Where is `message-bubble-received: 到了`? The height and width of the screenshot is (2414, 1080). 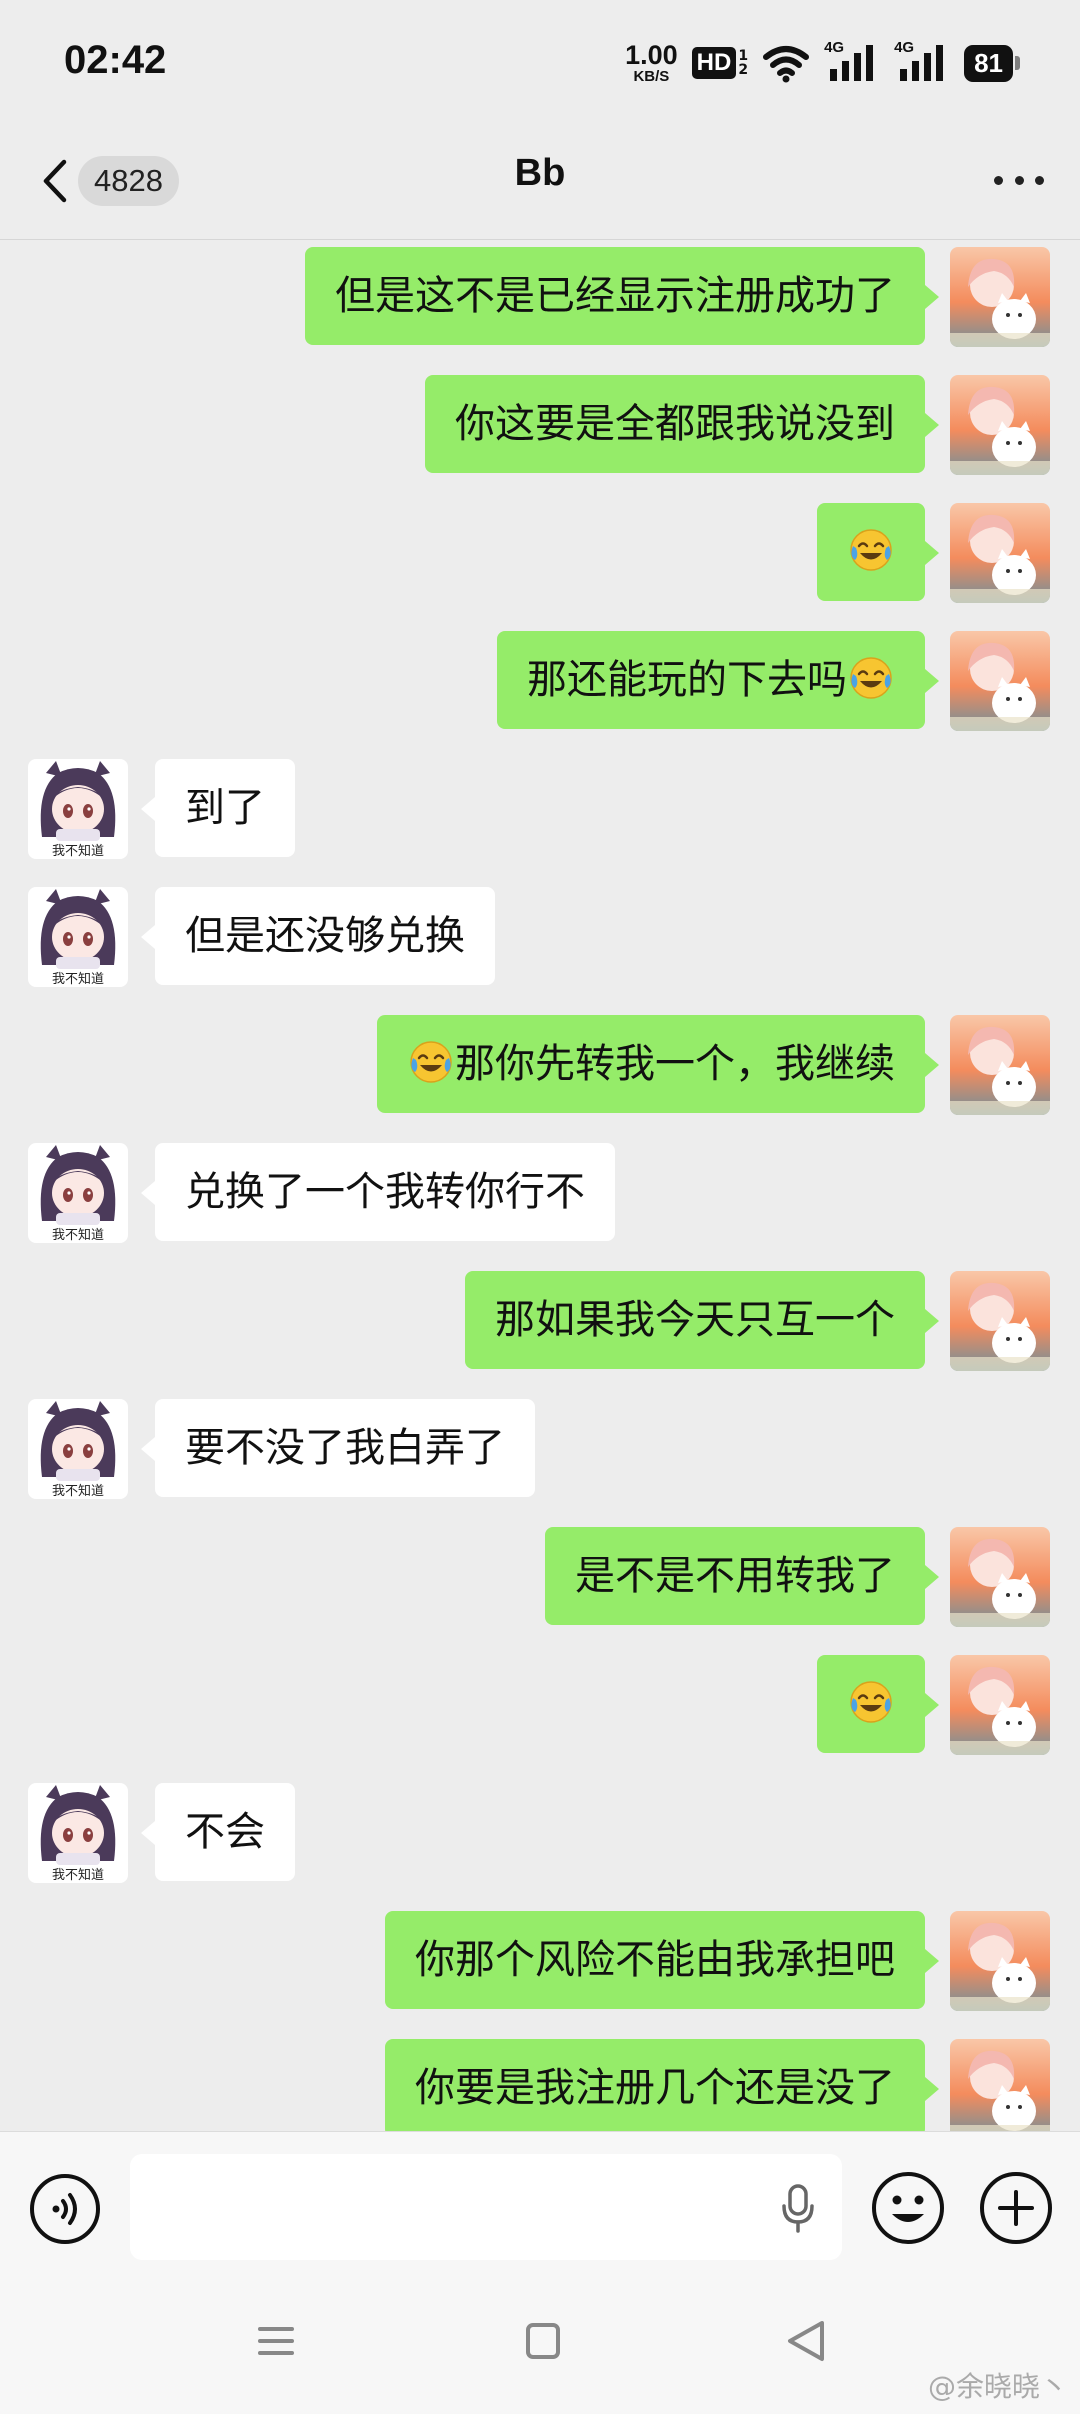 message-bubble-received: 到了 is located at coordinates (218, 808).